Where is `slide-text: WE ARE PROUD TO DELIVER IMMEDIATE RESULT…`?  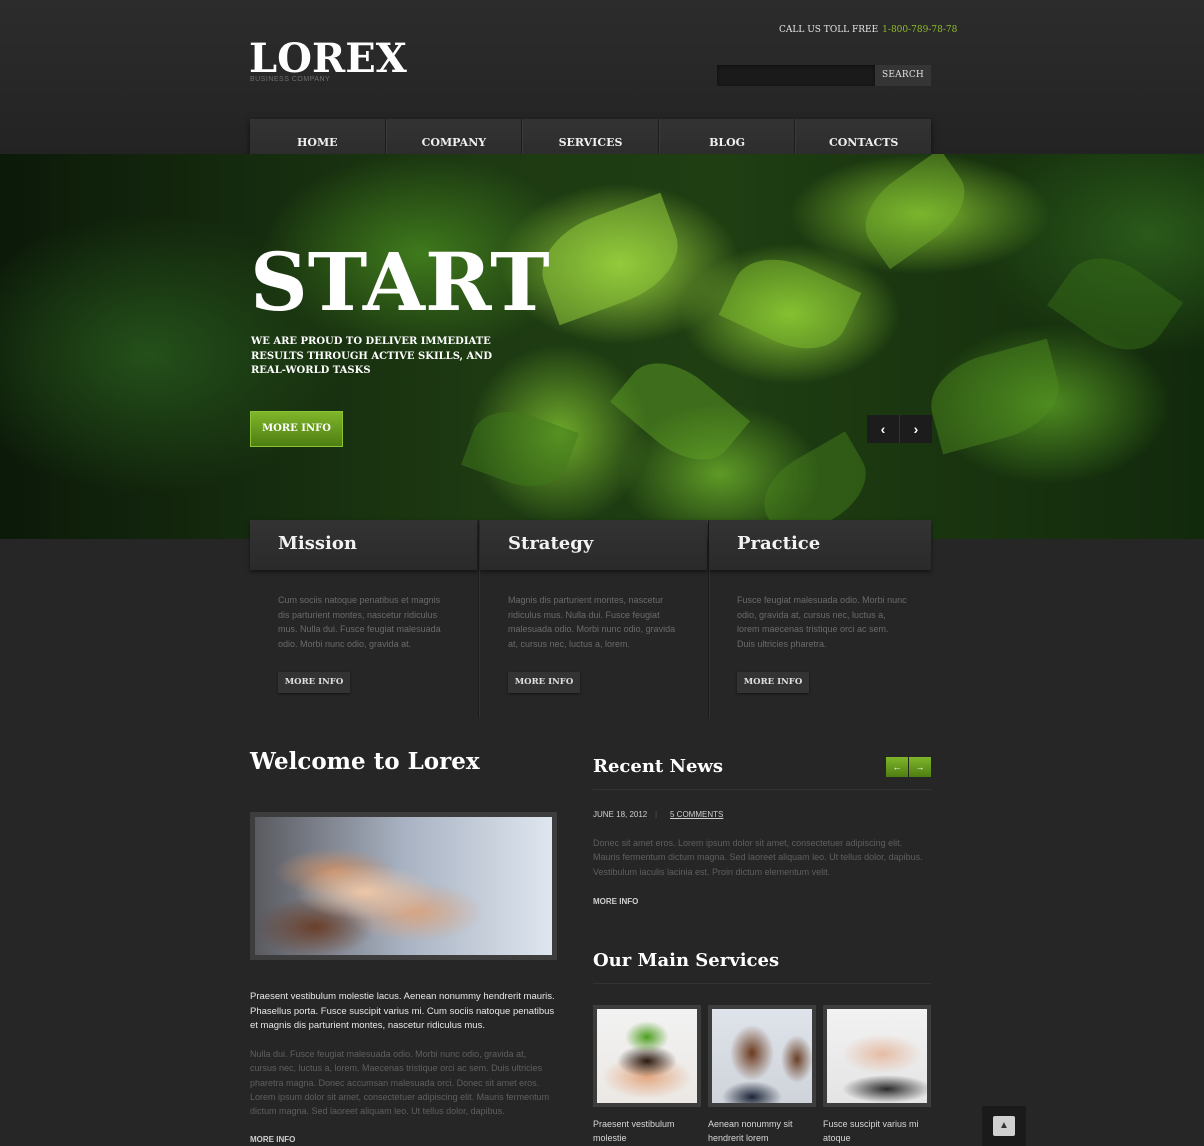 slide-text: WE ARE PROUD TO DELIVER IMMEDIATE RESULT… is located at coordinates (372, 356).